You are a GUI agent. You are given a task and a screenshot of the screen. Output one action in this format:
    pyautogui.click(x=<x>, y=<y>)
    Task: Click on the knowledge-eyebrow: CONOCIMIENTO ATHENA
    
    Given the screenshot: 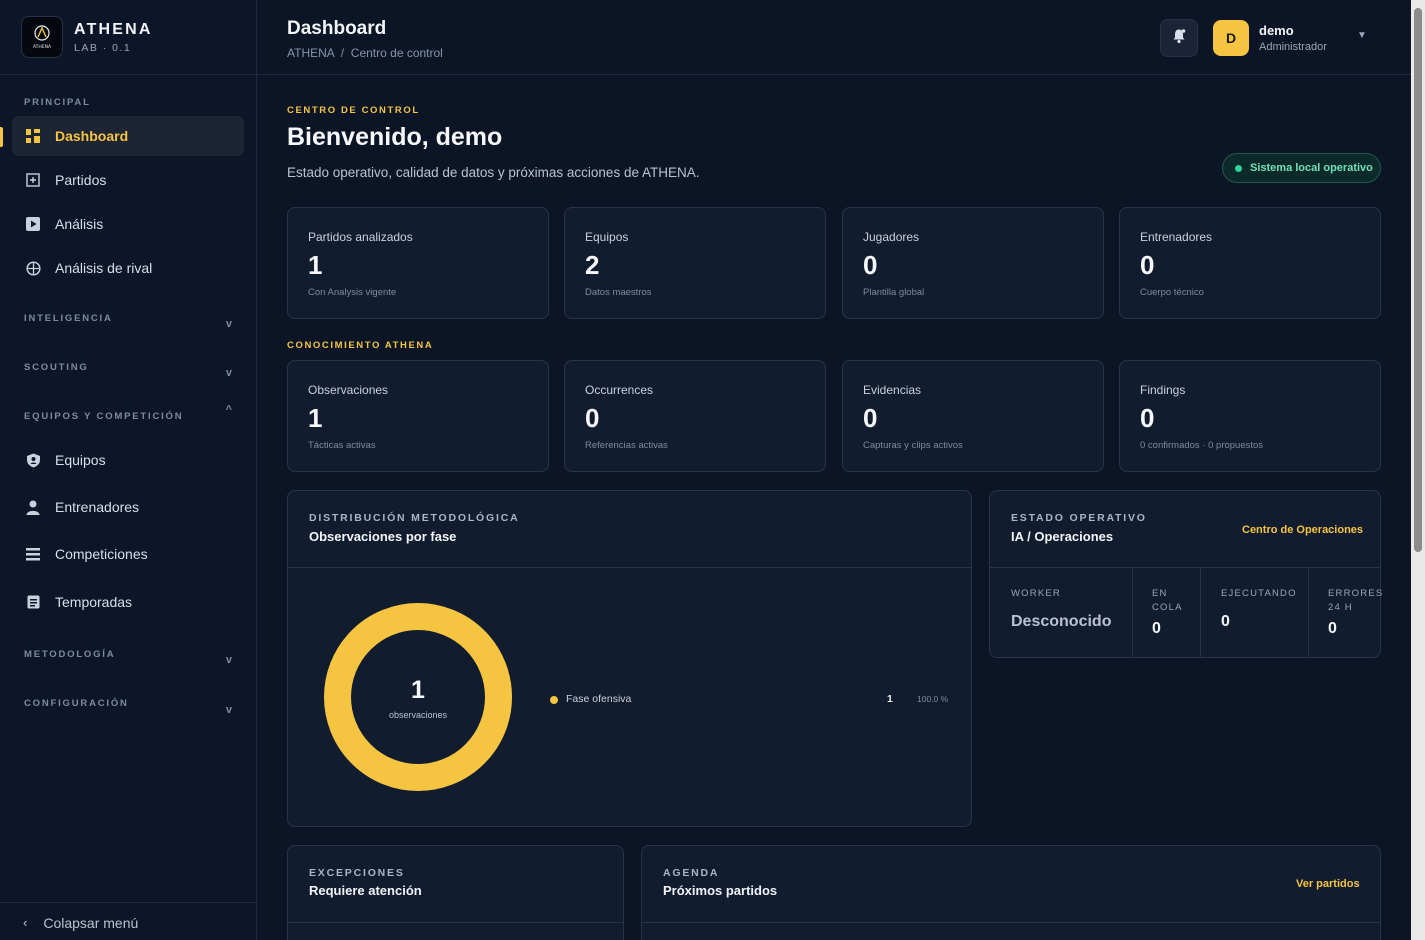 What is the action you would take?
    pyautogui.click(x=360, y=345)
    